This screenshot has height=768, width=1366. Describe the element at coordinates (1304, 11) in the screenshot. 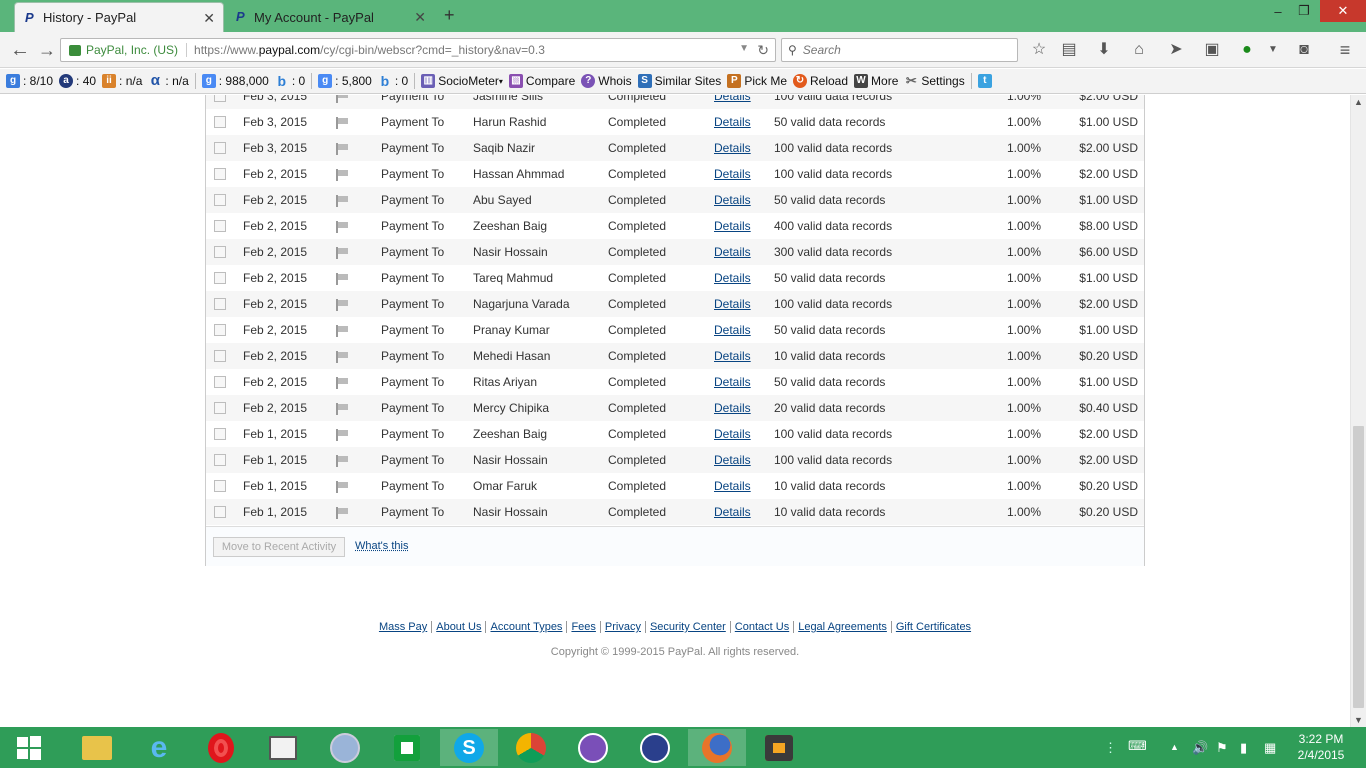

I see `restore-icon: ❐` at that location.